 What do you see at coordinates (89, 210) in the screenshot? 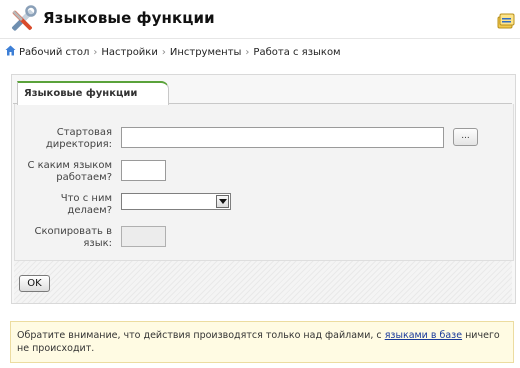
I see `action-label-line2: делаем?` at bounding box center [89, 210].